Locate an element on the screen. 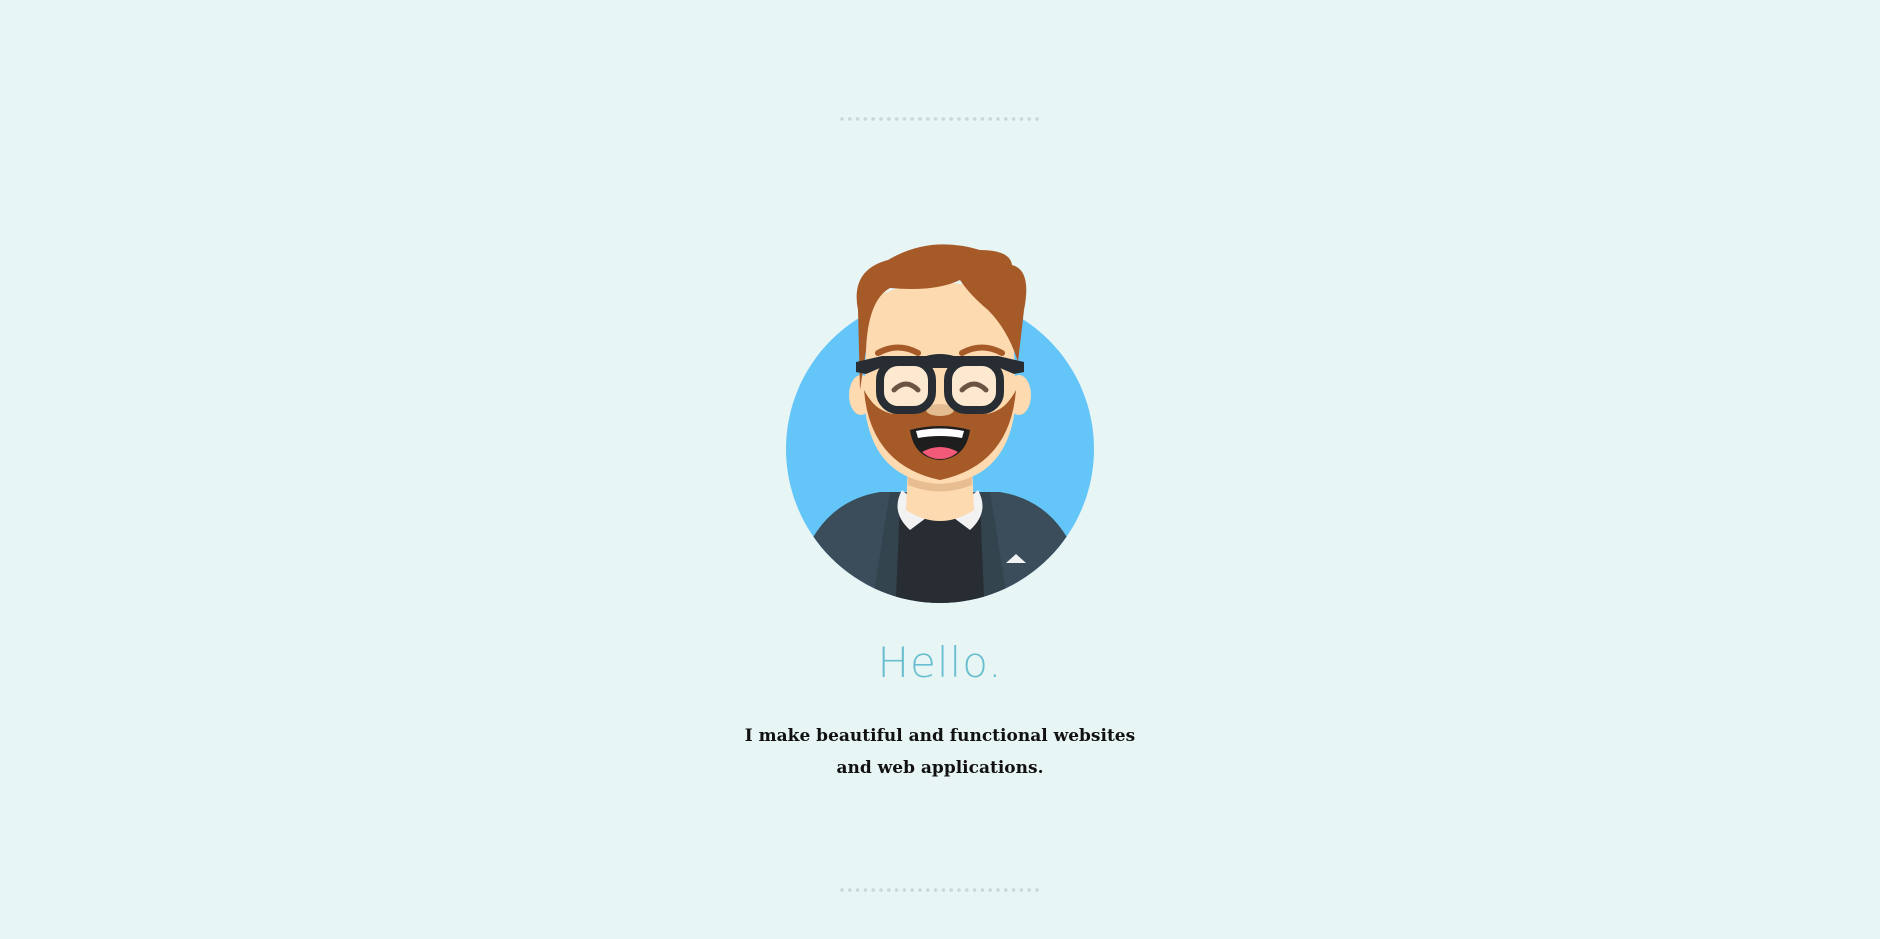  avatar is located at coordinates (940, 423).